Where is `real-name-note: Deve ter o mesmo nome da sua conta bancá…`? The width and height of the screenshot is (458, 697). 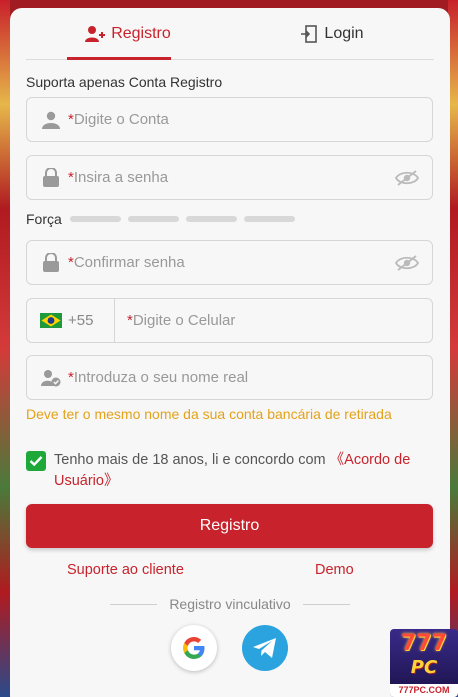
real-name-note: Deve ter o mesmo nome da sua conta bancá… is located at coordinates (209, 414).